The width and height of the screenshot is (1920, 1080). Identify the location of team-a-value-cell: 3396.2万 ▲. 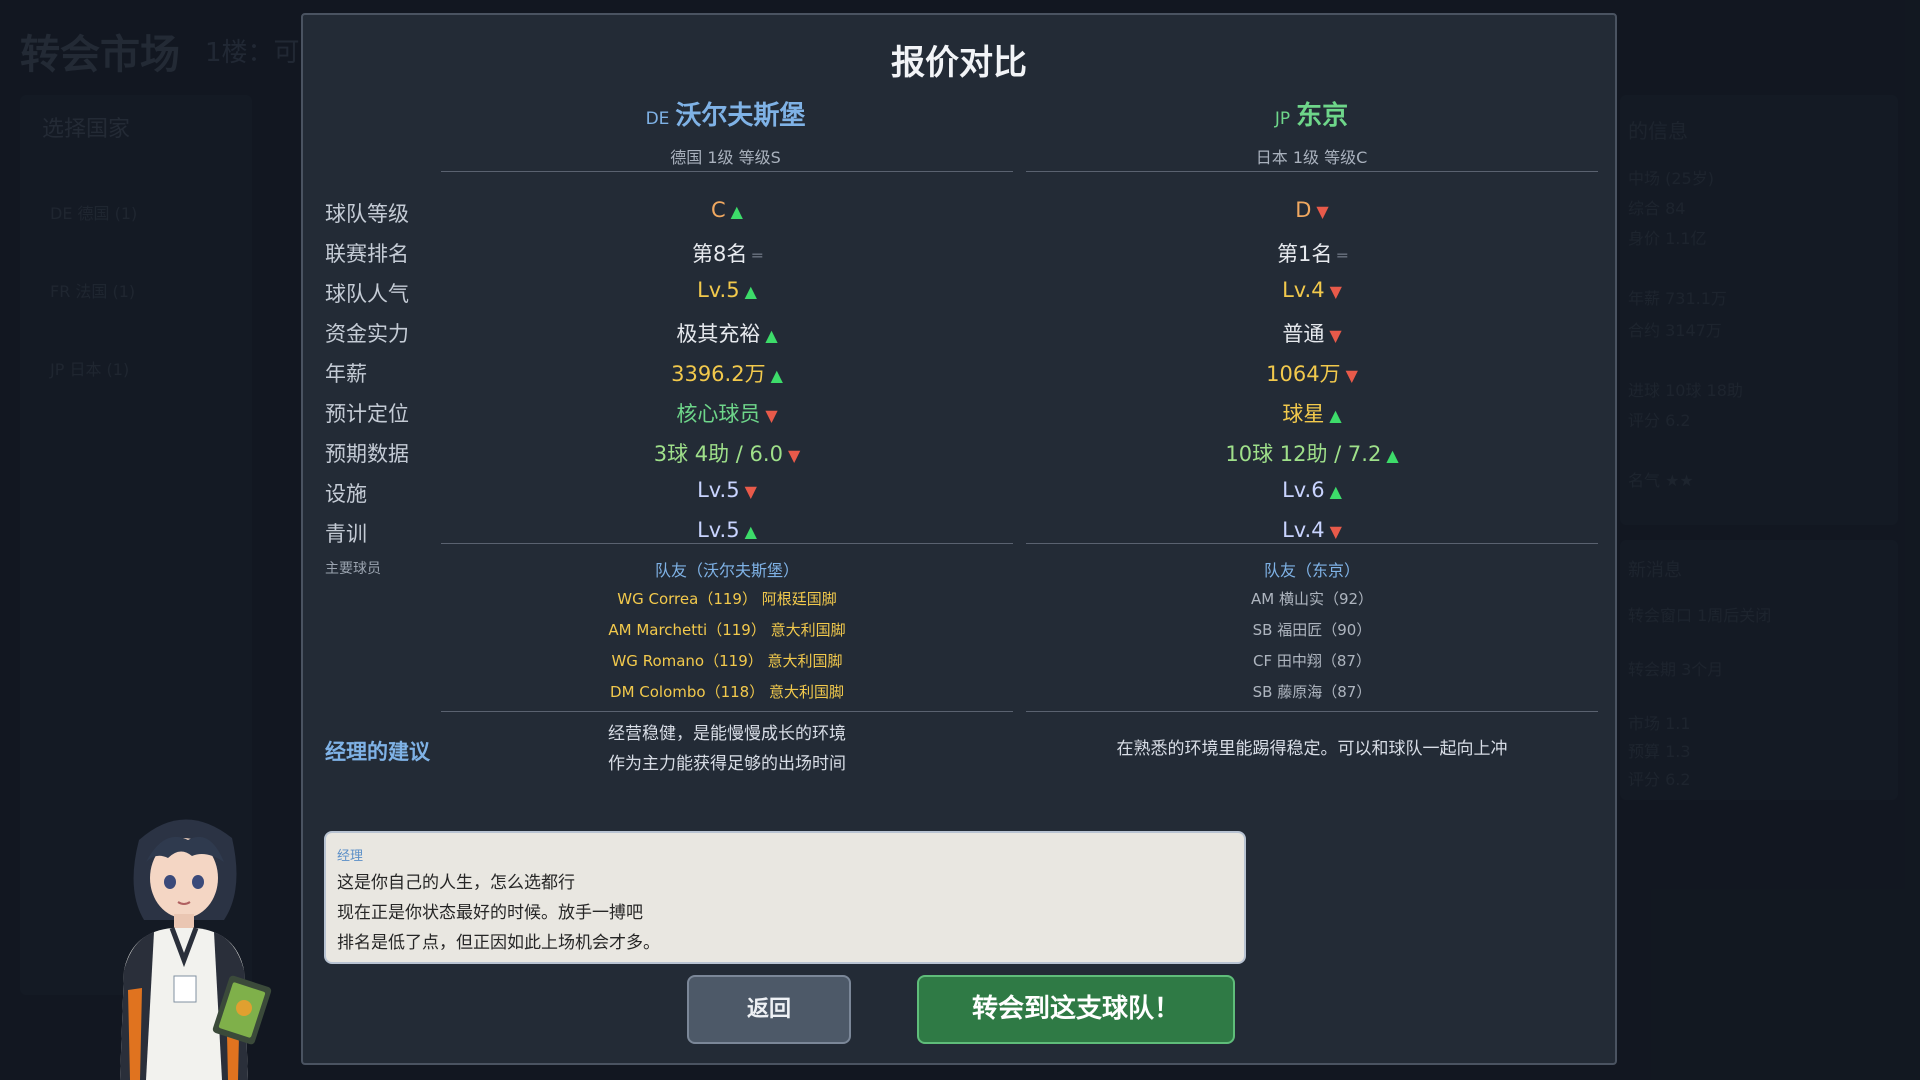
(727, 373).